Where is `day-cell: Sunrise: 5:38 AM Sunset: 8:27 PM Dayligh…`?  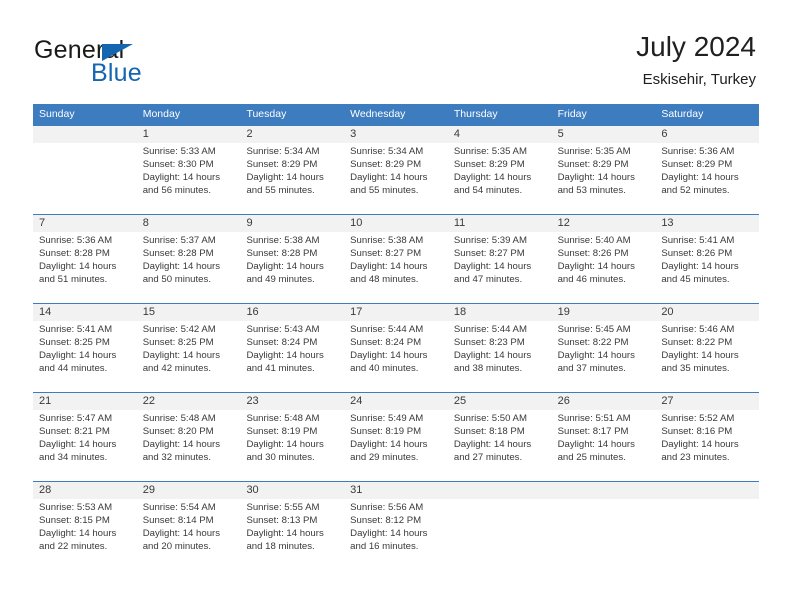 day-cell: Sunrise: 5:38 AM Sunset: 8:27 PM Dayligh… is located at coordinates (396, 267).